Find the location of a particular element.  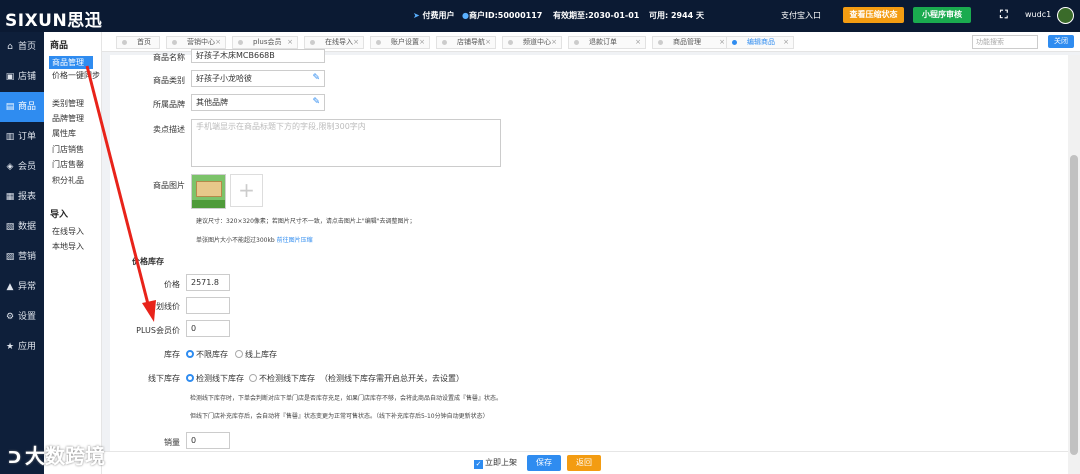

tab-edit-goods: 编辑商品 × is located at coordinates (760, 42).